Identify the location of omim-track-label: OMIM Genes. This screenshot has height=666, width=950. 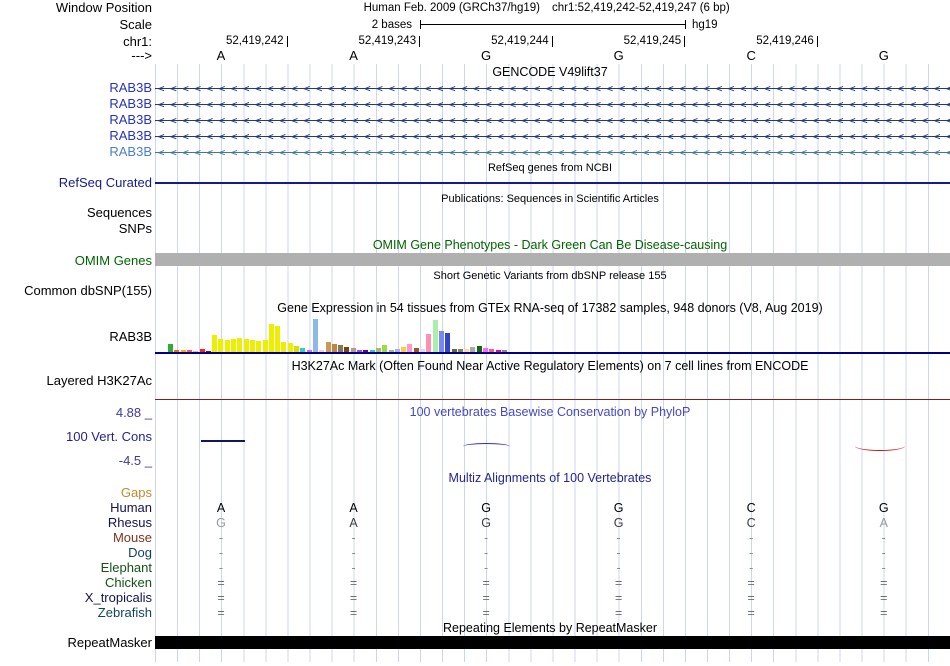
(76, 261).